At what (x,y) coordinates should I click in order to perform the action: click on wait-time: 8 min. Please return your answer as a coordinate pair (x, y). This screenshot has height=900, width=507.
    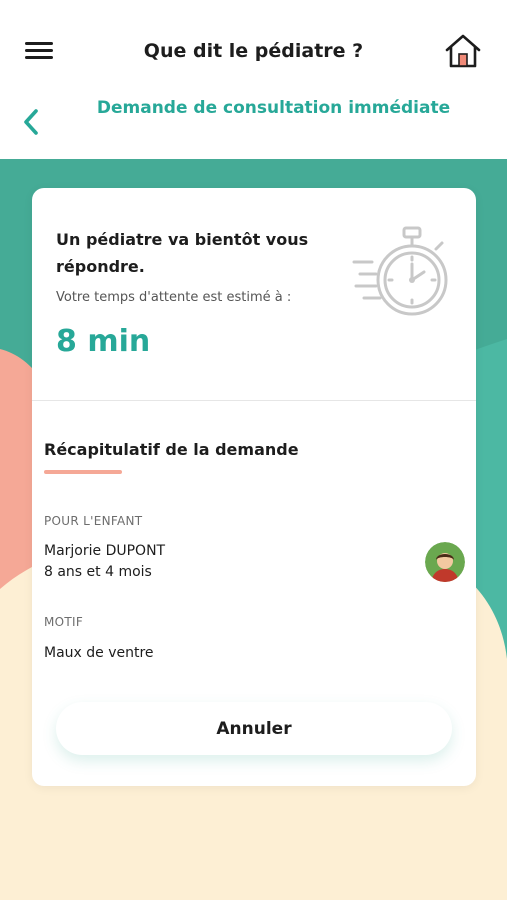
    Looking at the image, I should click on (103, 341).